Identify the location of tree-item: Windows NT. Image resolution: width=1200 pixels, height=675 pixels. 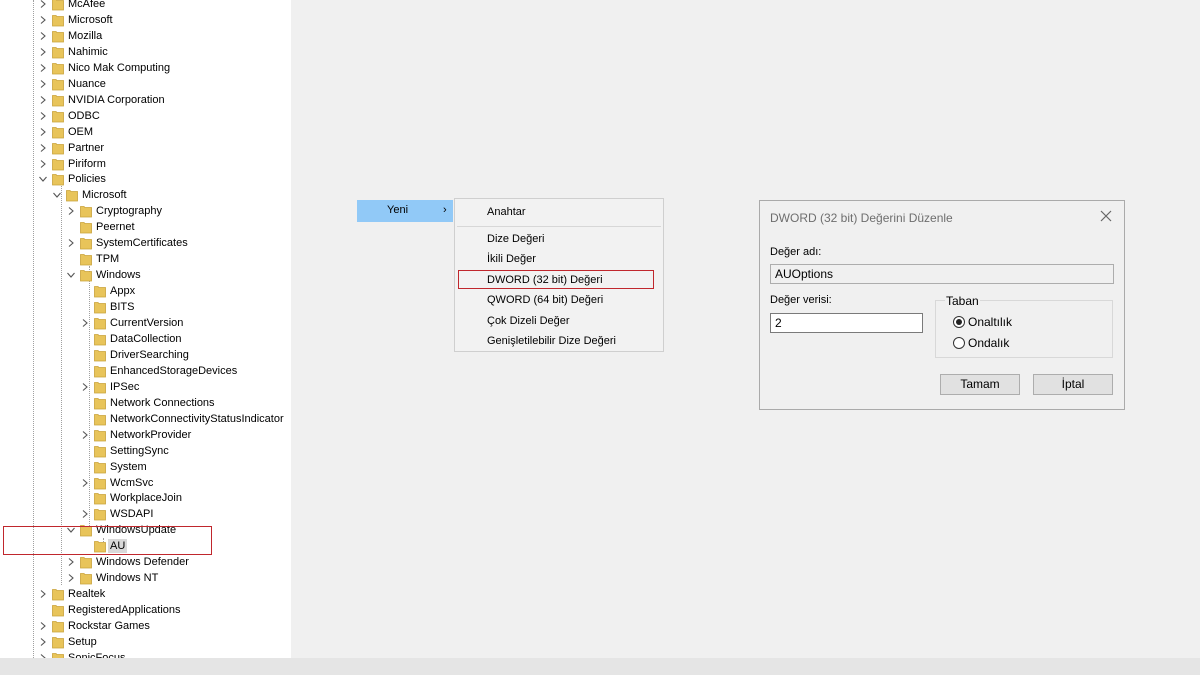
(178, 578).